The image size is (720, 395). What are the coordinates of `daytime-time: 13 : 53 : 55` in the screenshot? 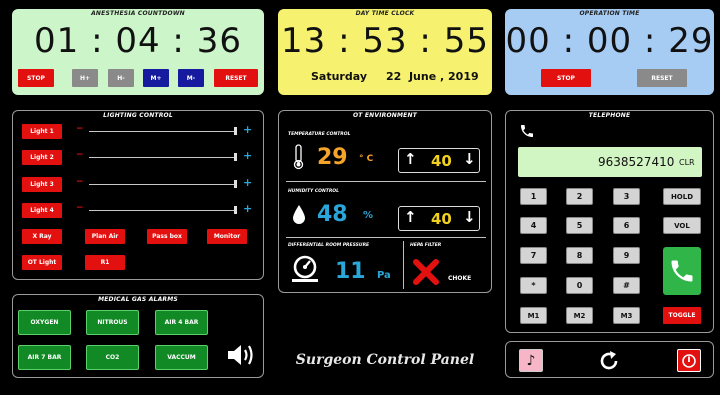 It's located at (385, 41).